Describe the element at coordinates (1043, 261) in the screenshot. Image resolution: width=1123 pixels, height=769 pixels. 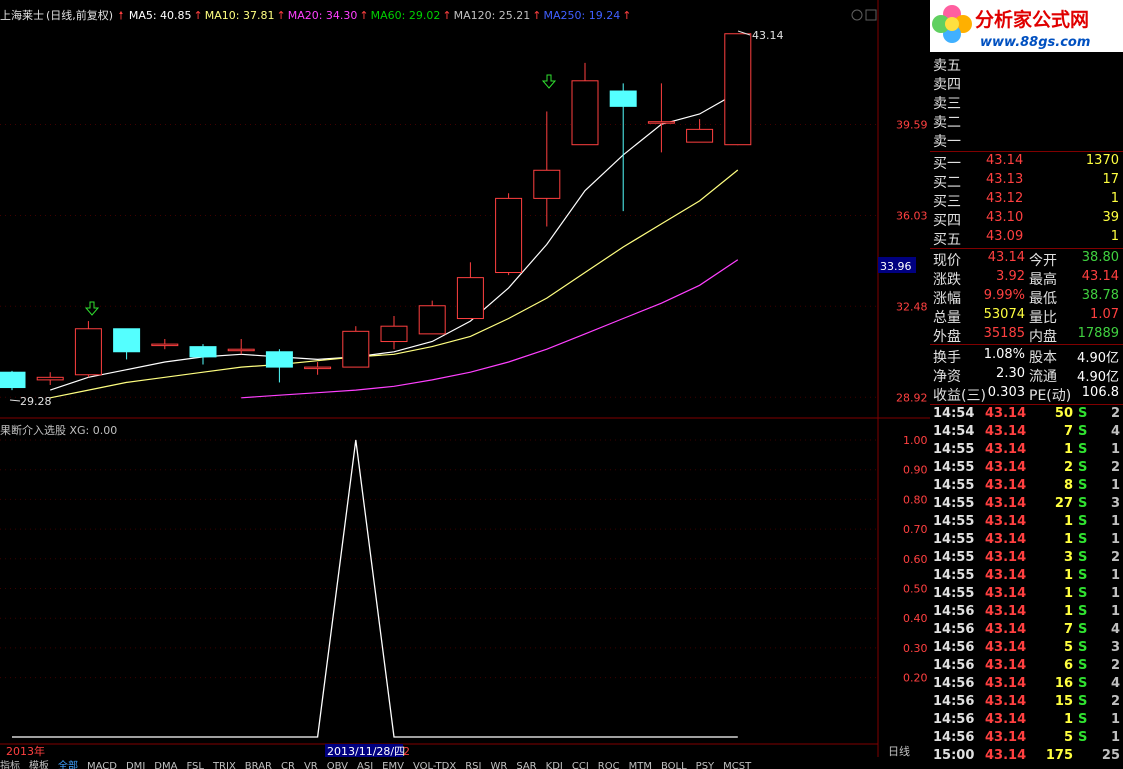
I see `quote-label: 今开` at that location.